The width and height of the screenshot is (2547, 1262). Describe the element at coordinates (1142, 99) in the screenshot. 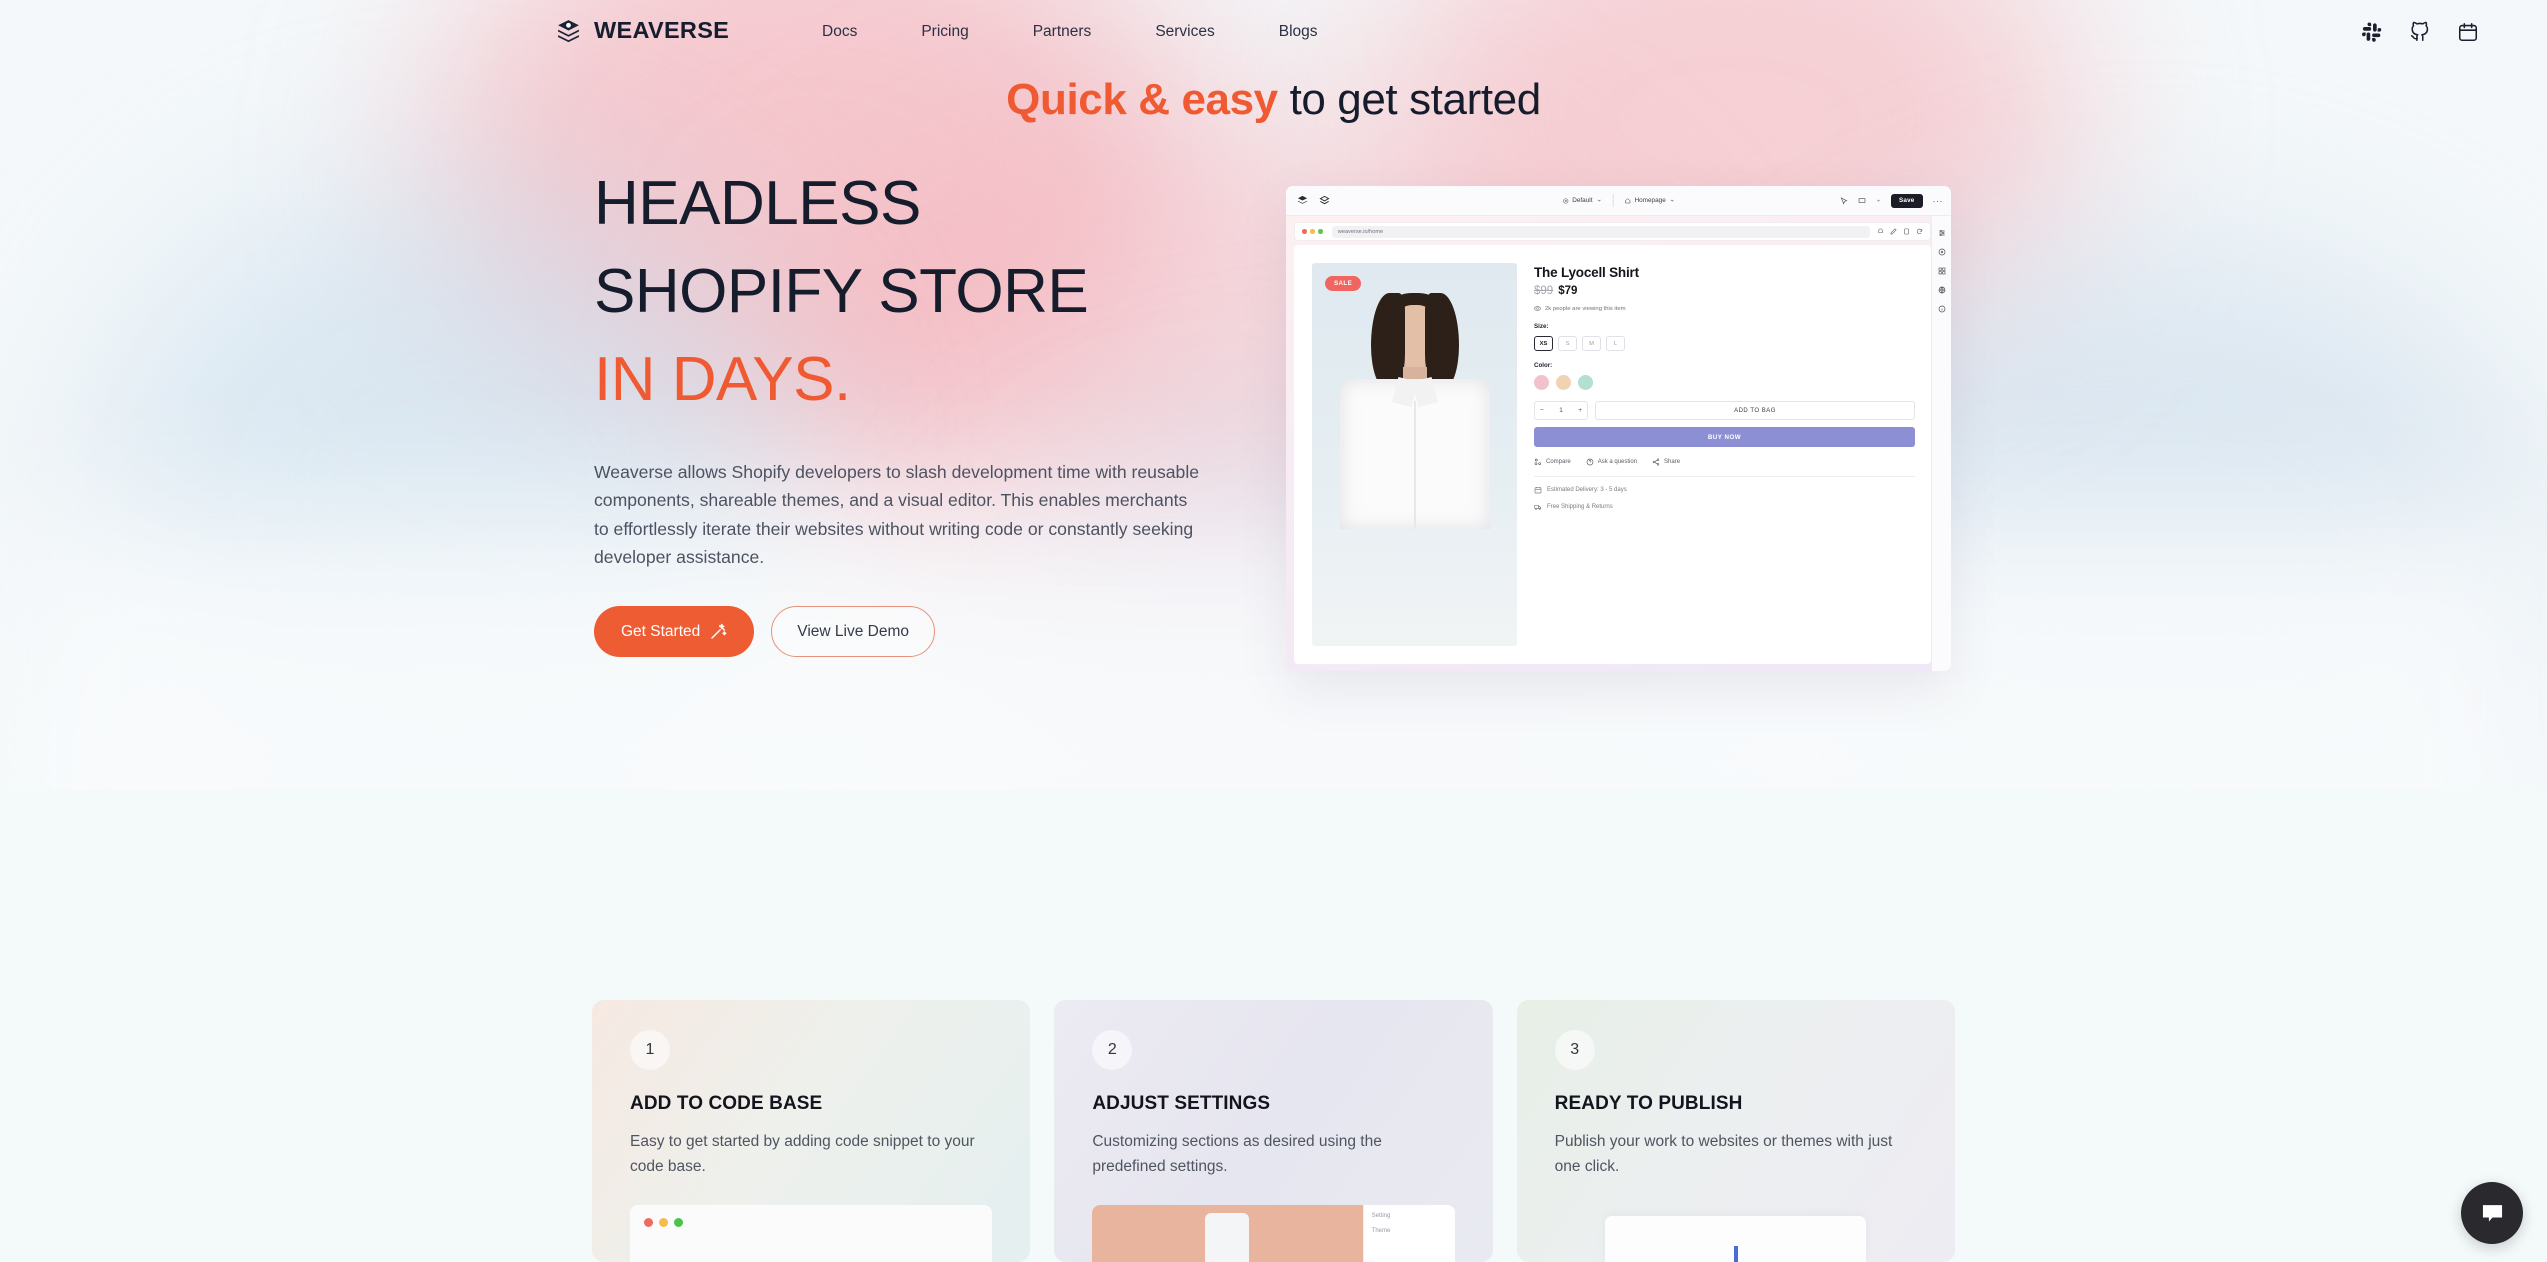

I see `section-heading-accent: Quick & easy` at that location.